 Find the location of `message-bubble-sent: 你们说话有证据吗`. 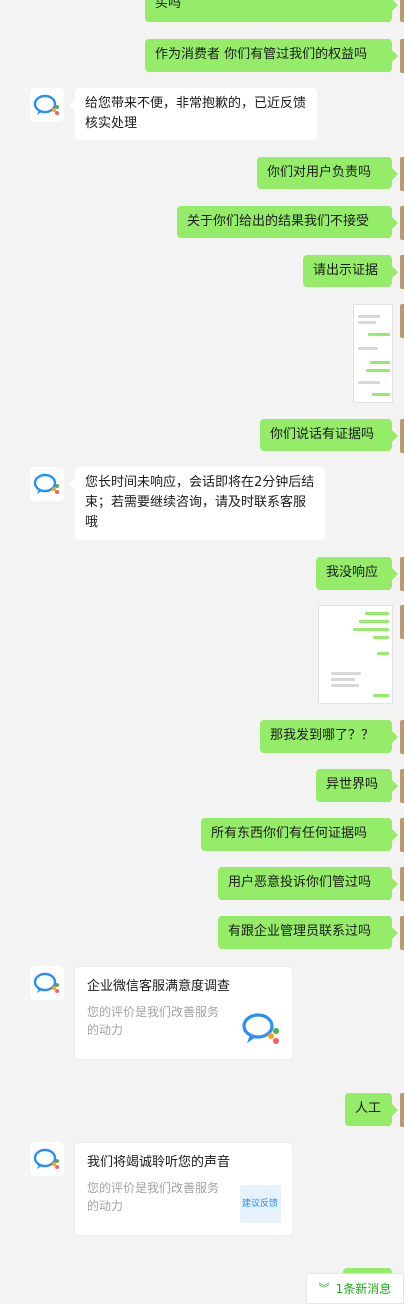

message-bubble-sent: 你们说话有证据吗 is located at coordinates (329, 435).